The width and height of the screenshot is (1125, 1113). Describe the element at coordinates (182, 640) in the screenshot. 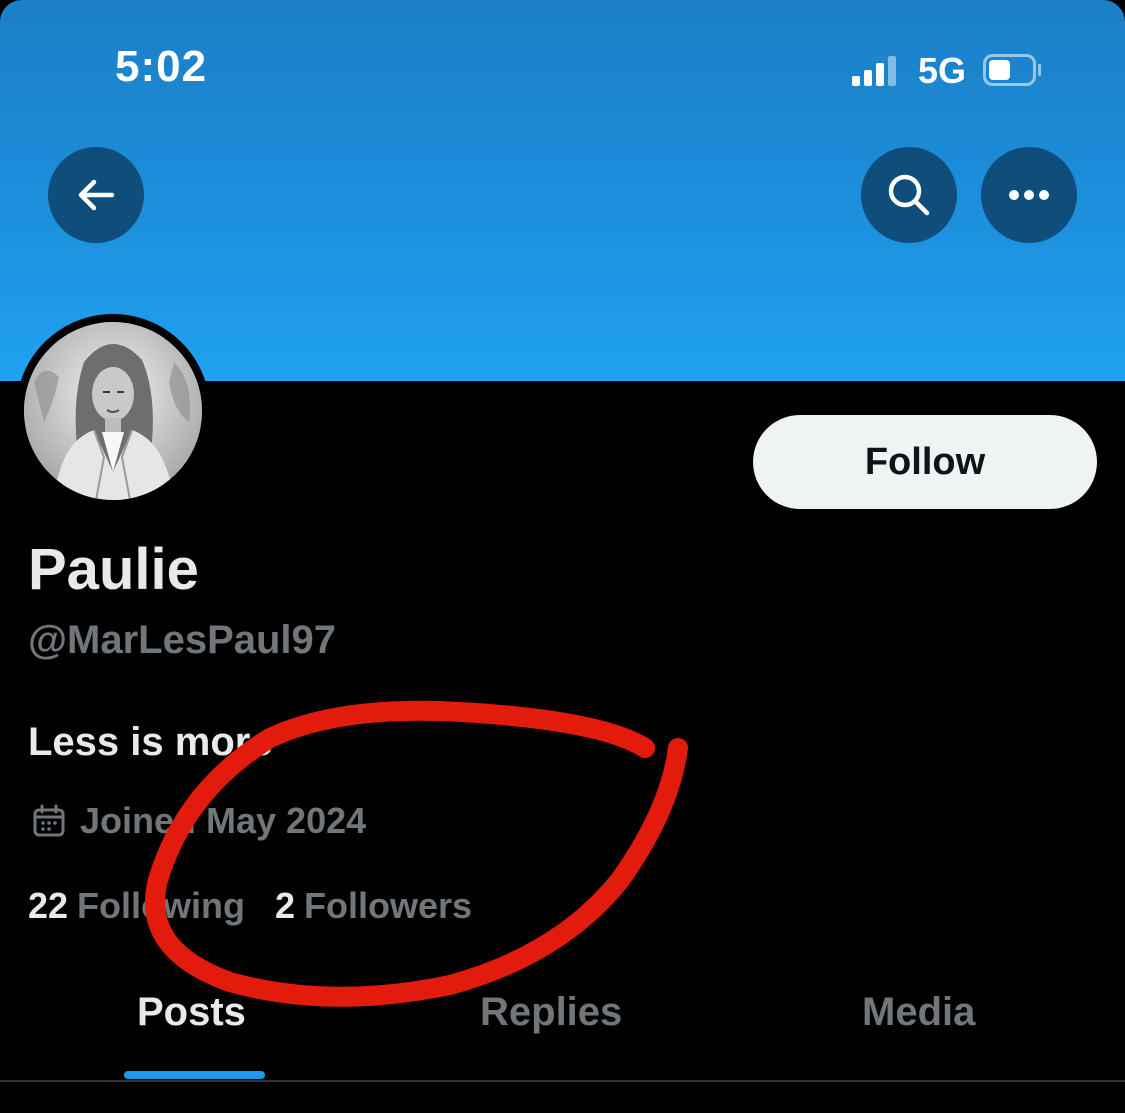

I see `profile-handle: @MarLesPaul97` at that location.